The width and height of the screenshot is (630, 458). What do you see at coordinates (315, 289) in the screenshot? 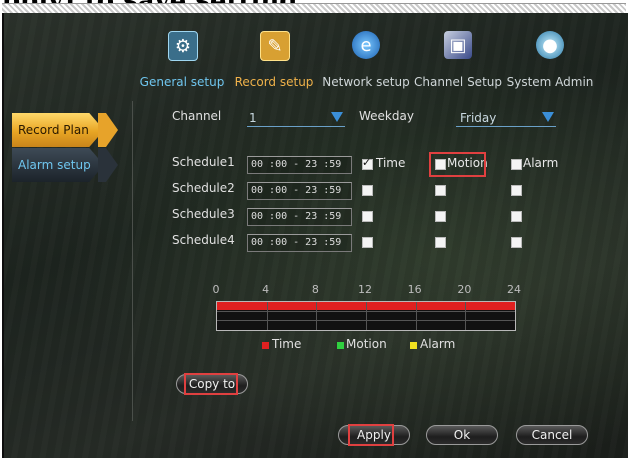
I see `timeline-tick-label: 8` at bounding box center [315, 289].